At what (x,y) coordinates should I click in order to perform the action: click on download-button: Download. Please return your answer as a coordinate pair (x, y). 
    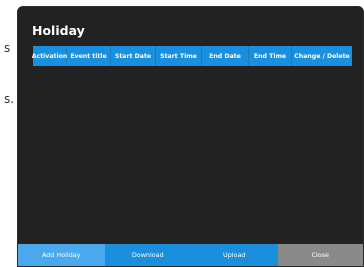
    Looking at the image, I should click on (147, 255).